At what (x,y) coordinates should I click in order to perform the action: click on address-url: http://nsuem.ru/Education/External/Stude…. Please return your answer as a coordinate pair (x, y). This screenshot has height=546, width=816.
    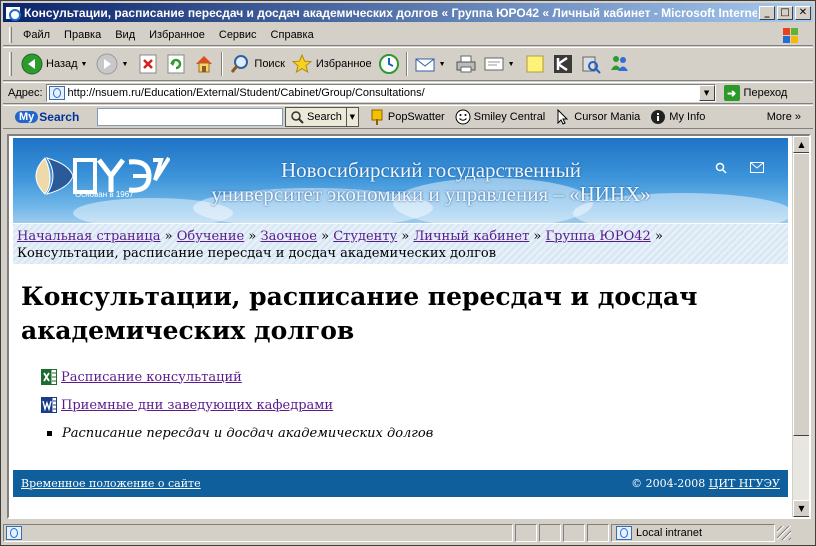
    Looking at the image, I should click on (246, 93).